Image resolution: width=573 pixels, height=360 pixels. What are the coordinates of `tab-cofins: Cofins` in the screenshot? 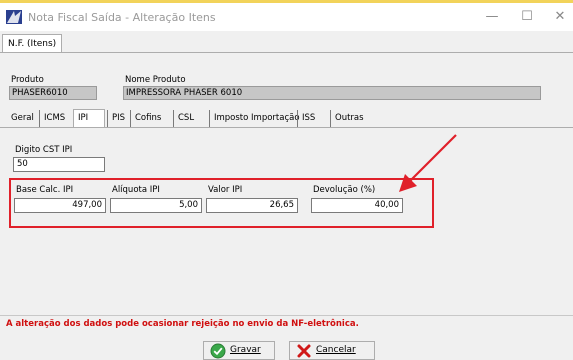 It's located at (145, 119).